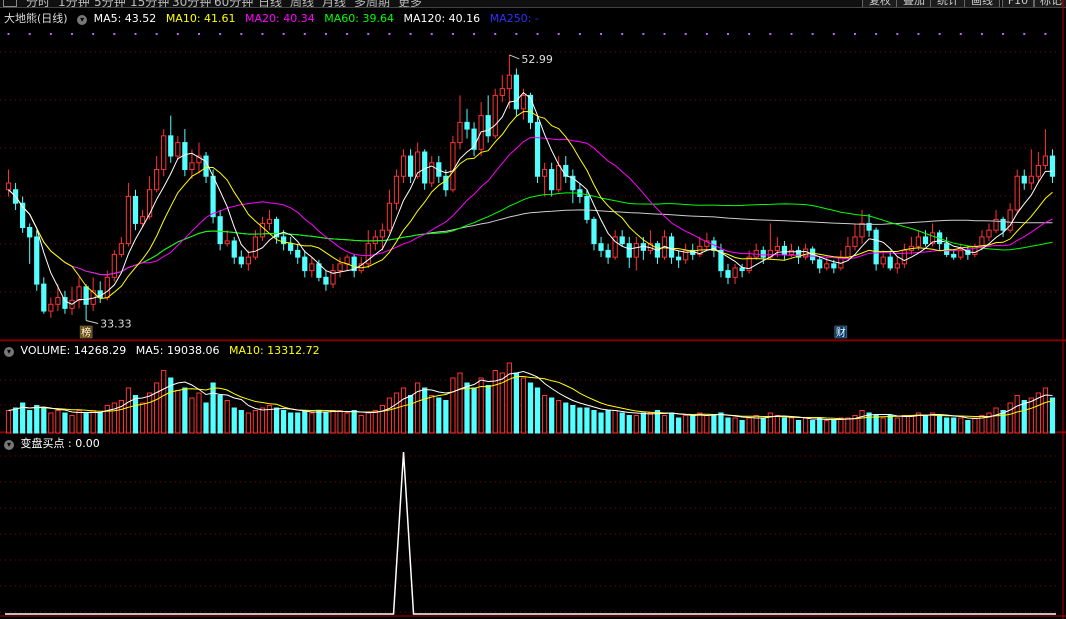 The image size is (1066, 619). Describe the element at coordinates (36, 18) in the screenshot. I see `stock-title: 大地熊(日线)` at that location.